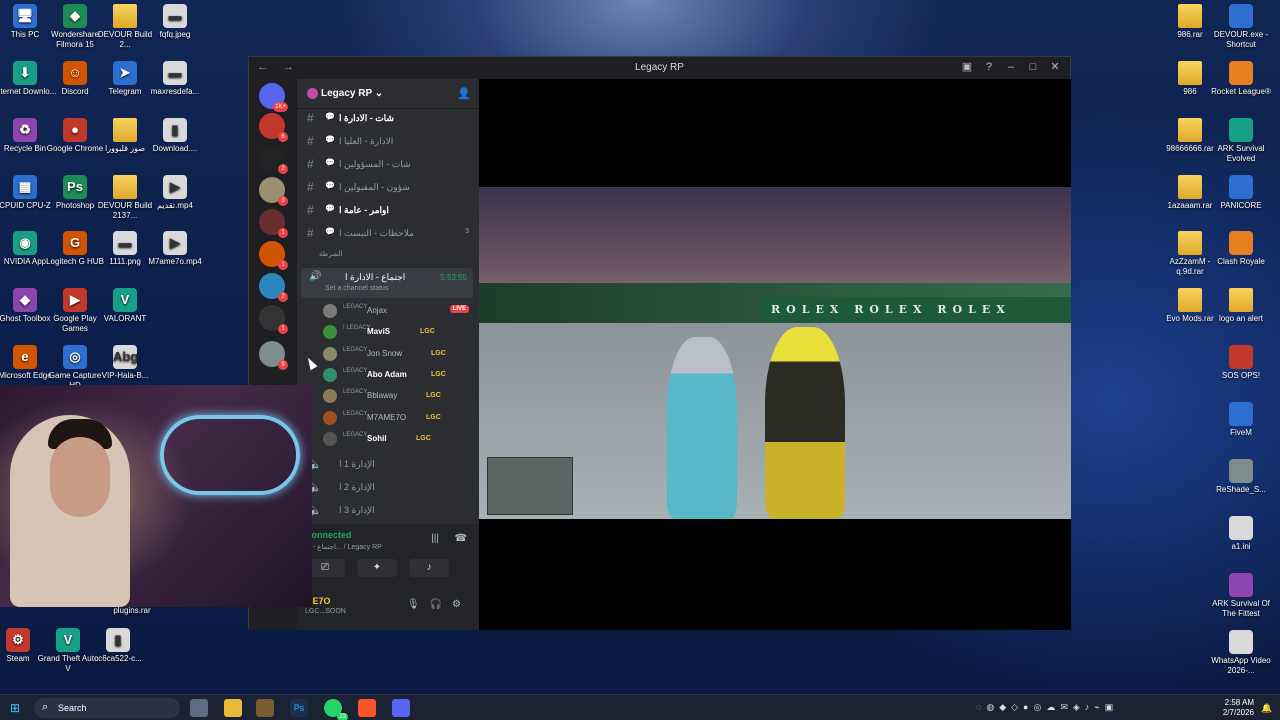  What do you see at coordinates (1190, 300) in the screenshot?
I see `rar-folder-icon` at bounding box center [1190, 300].